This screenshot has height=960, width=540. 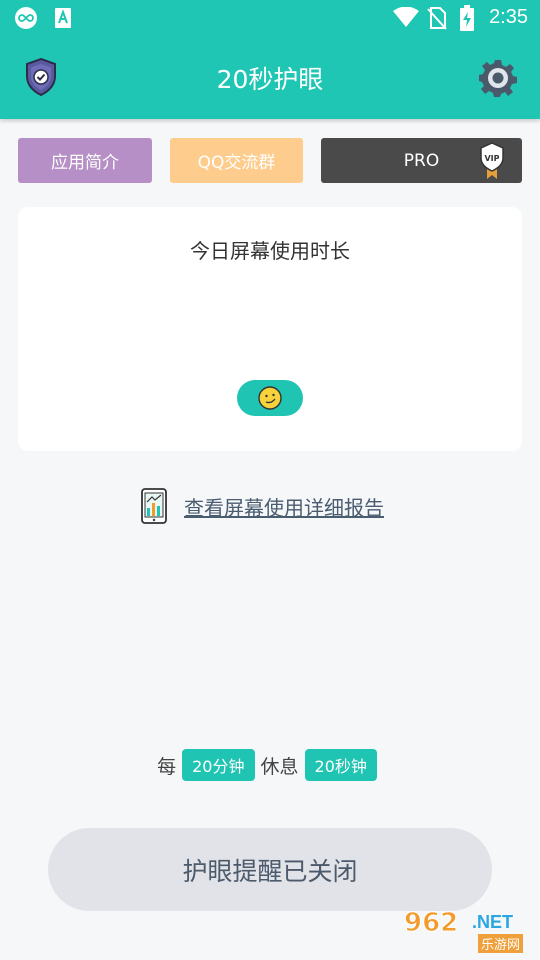 I want to click on status-bar: 2:35, so click(x=270, y=18).